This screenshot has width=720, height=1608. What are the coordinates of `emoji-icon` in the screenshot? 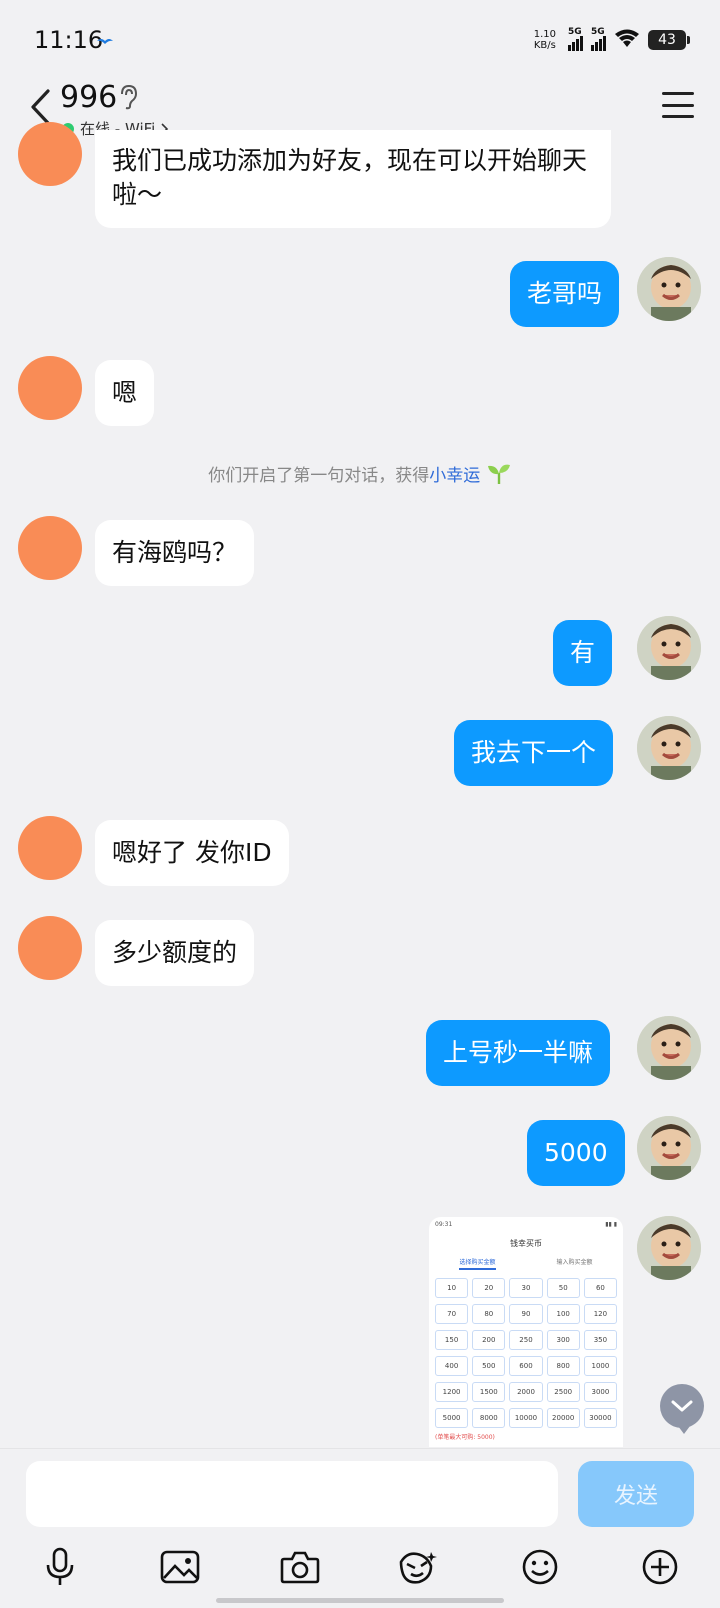 It's located at (540, 1567).